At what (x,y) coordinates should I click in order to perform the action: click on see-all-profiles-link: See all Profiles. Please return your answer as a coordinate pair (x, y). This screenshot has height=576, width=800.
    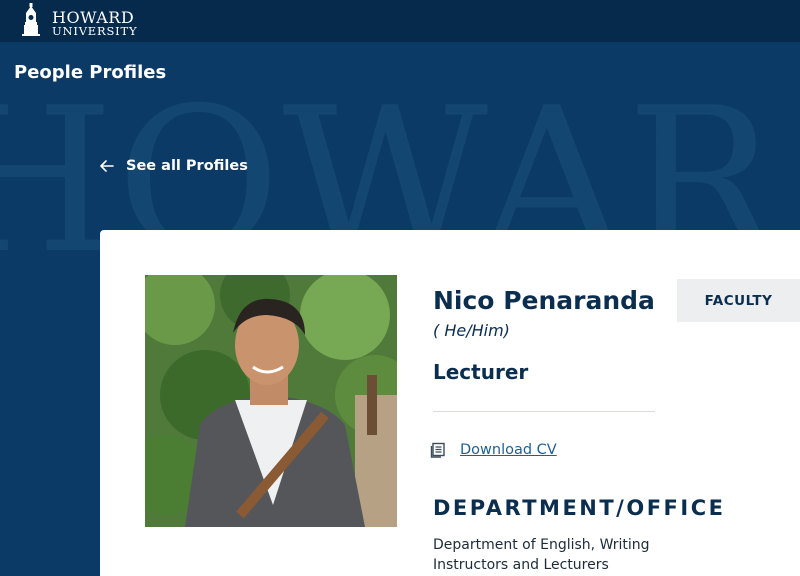
    Looking at the image, I should click on (174, 166).